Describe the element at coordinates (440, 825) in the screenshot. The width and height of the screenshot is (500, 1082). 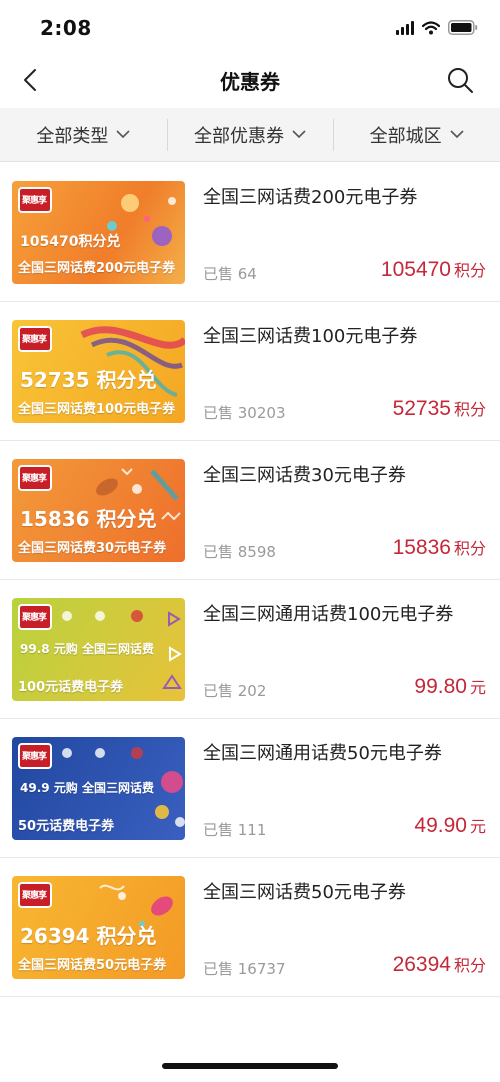
I see `coupon-price-value: 49.90` at that location.